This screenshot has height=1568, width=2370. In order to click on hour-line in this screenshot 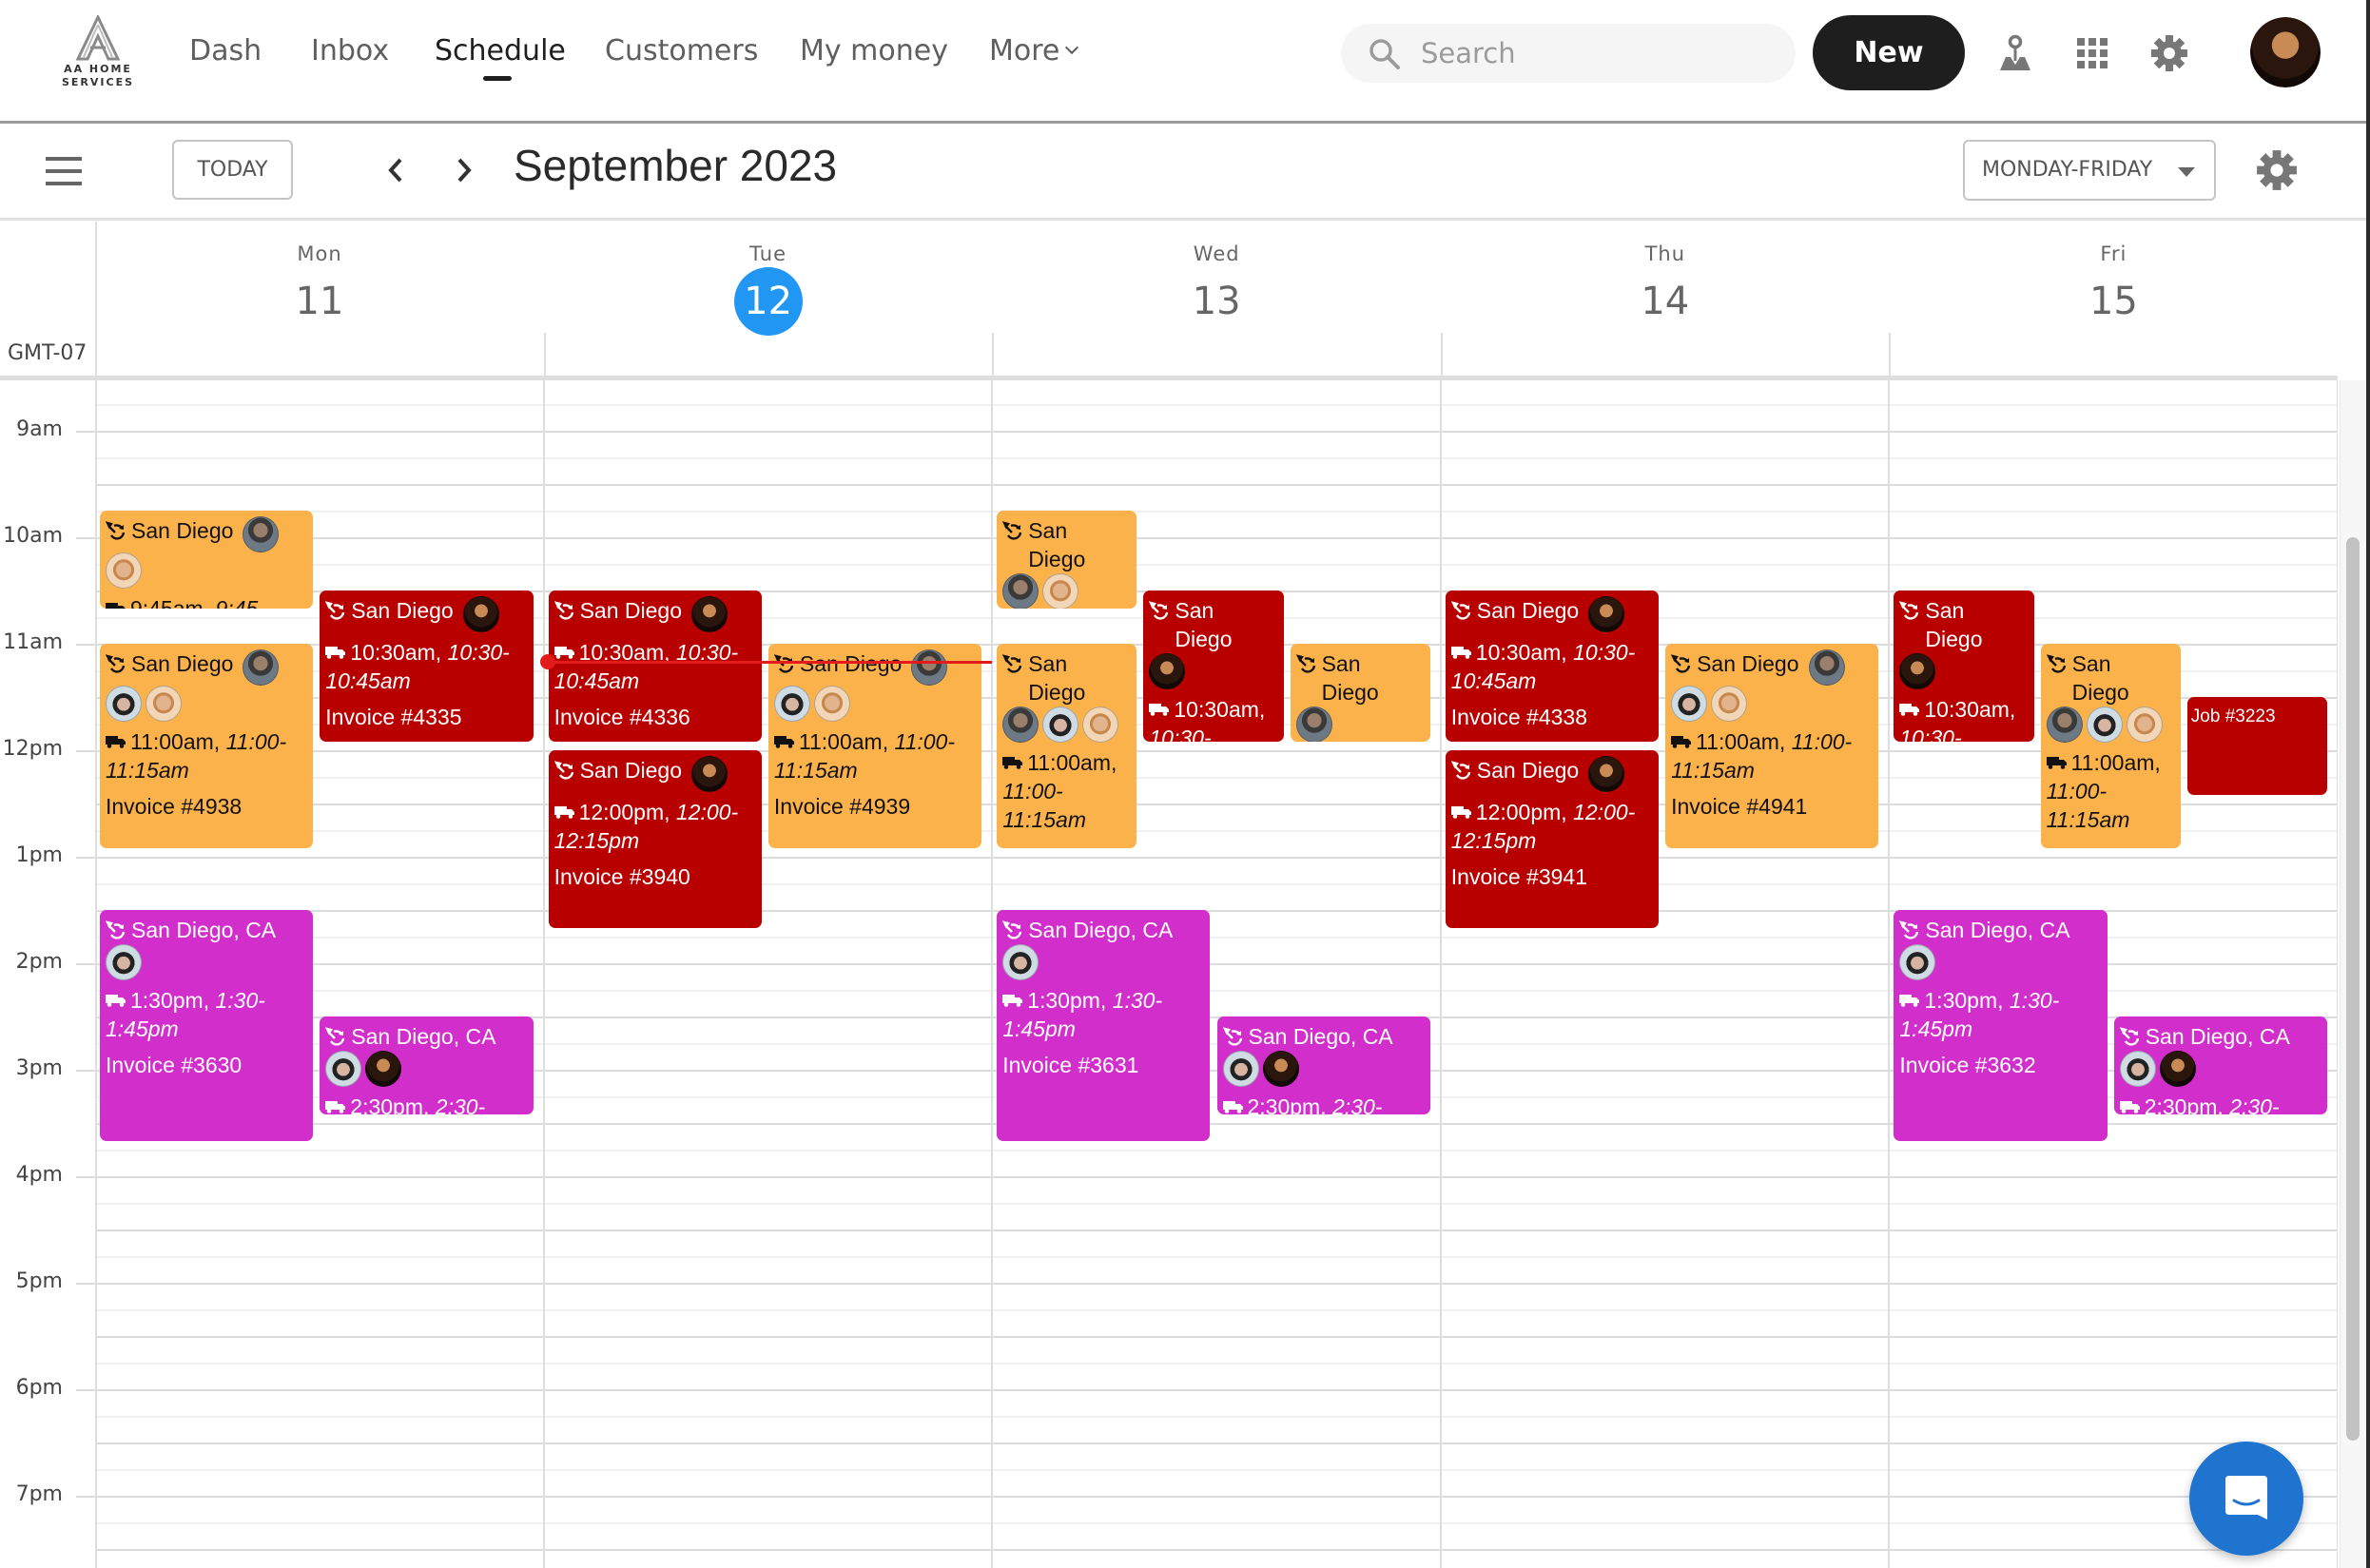, I will do `click(1207, 538)`.